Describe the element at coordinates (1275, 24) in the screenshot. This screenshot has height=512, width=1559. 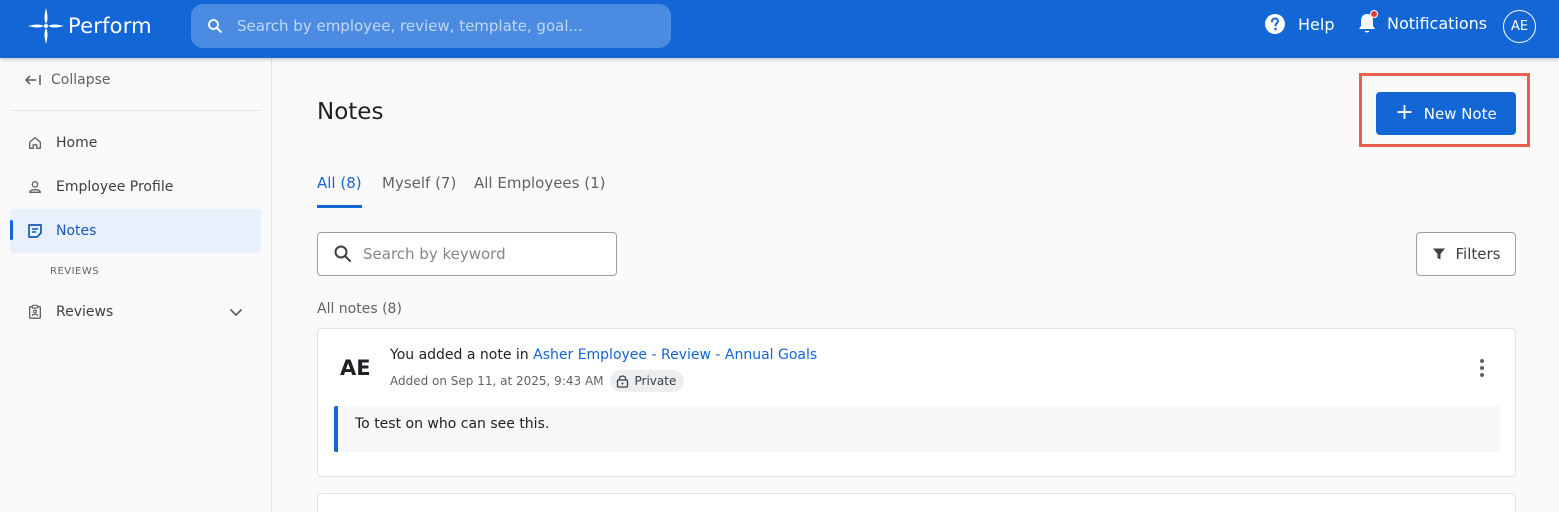
I see `help-icon` at that location.